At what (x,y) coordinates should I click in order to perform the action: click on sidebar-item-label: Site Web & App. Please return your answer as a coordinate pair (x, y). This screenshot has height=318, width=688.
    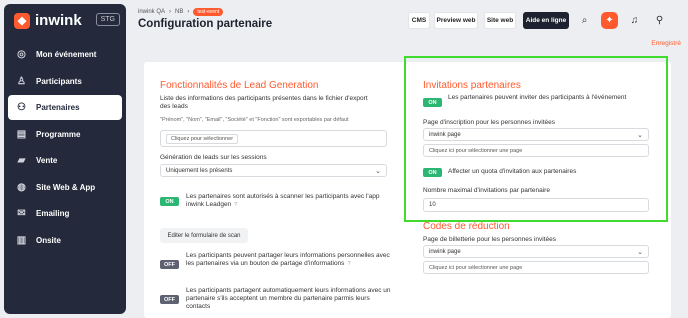
    Looking at the image, I should click on (66, 187).